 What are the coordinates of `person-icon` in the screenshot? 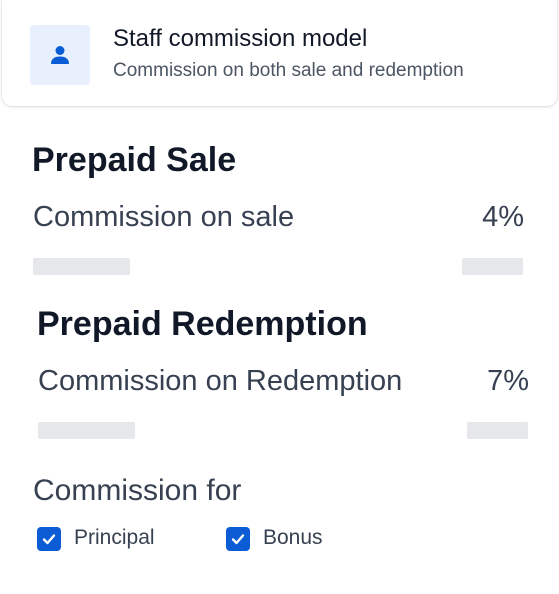 It's located at (60, 55).